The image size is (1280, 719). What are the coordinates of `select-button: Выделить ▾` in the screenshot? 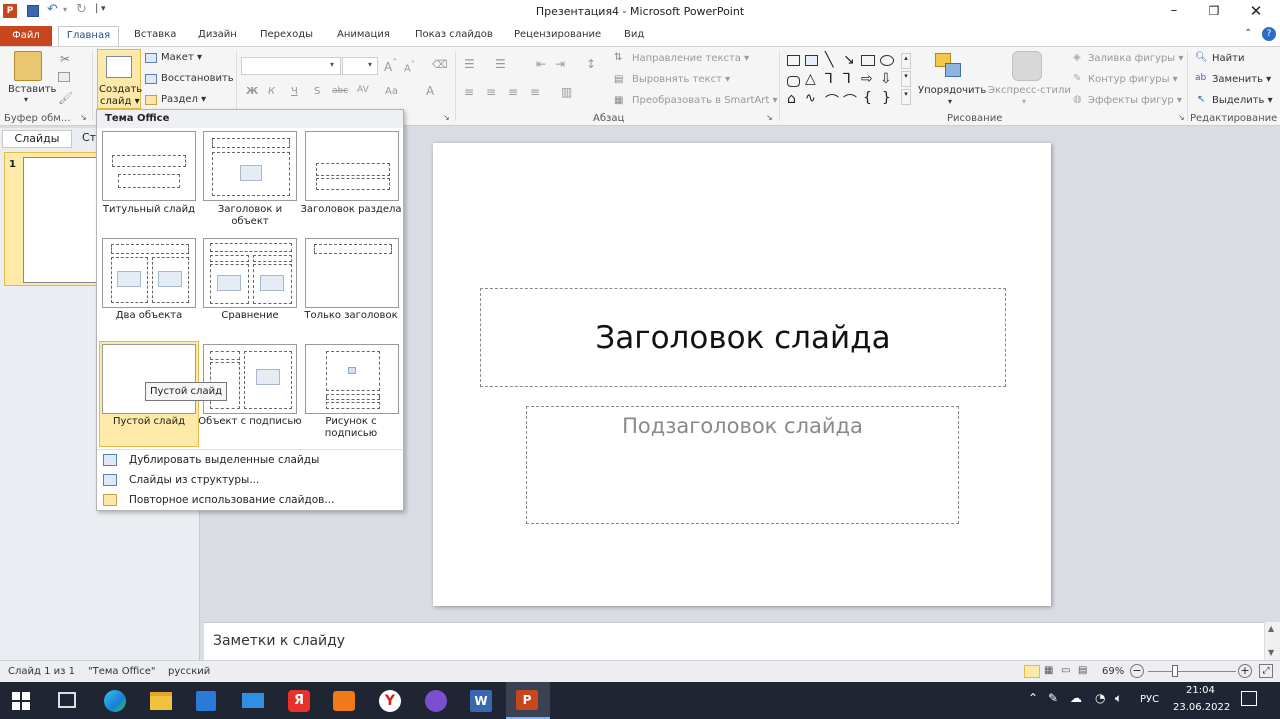 It's located at (1242, 100).